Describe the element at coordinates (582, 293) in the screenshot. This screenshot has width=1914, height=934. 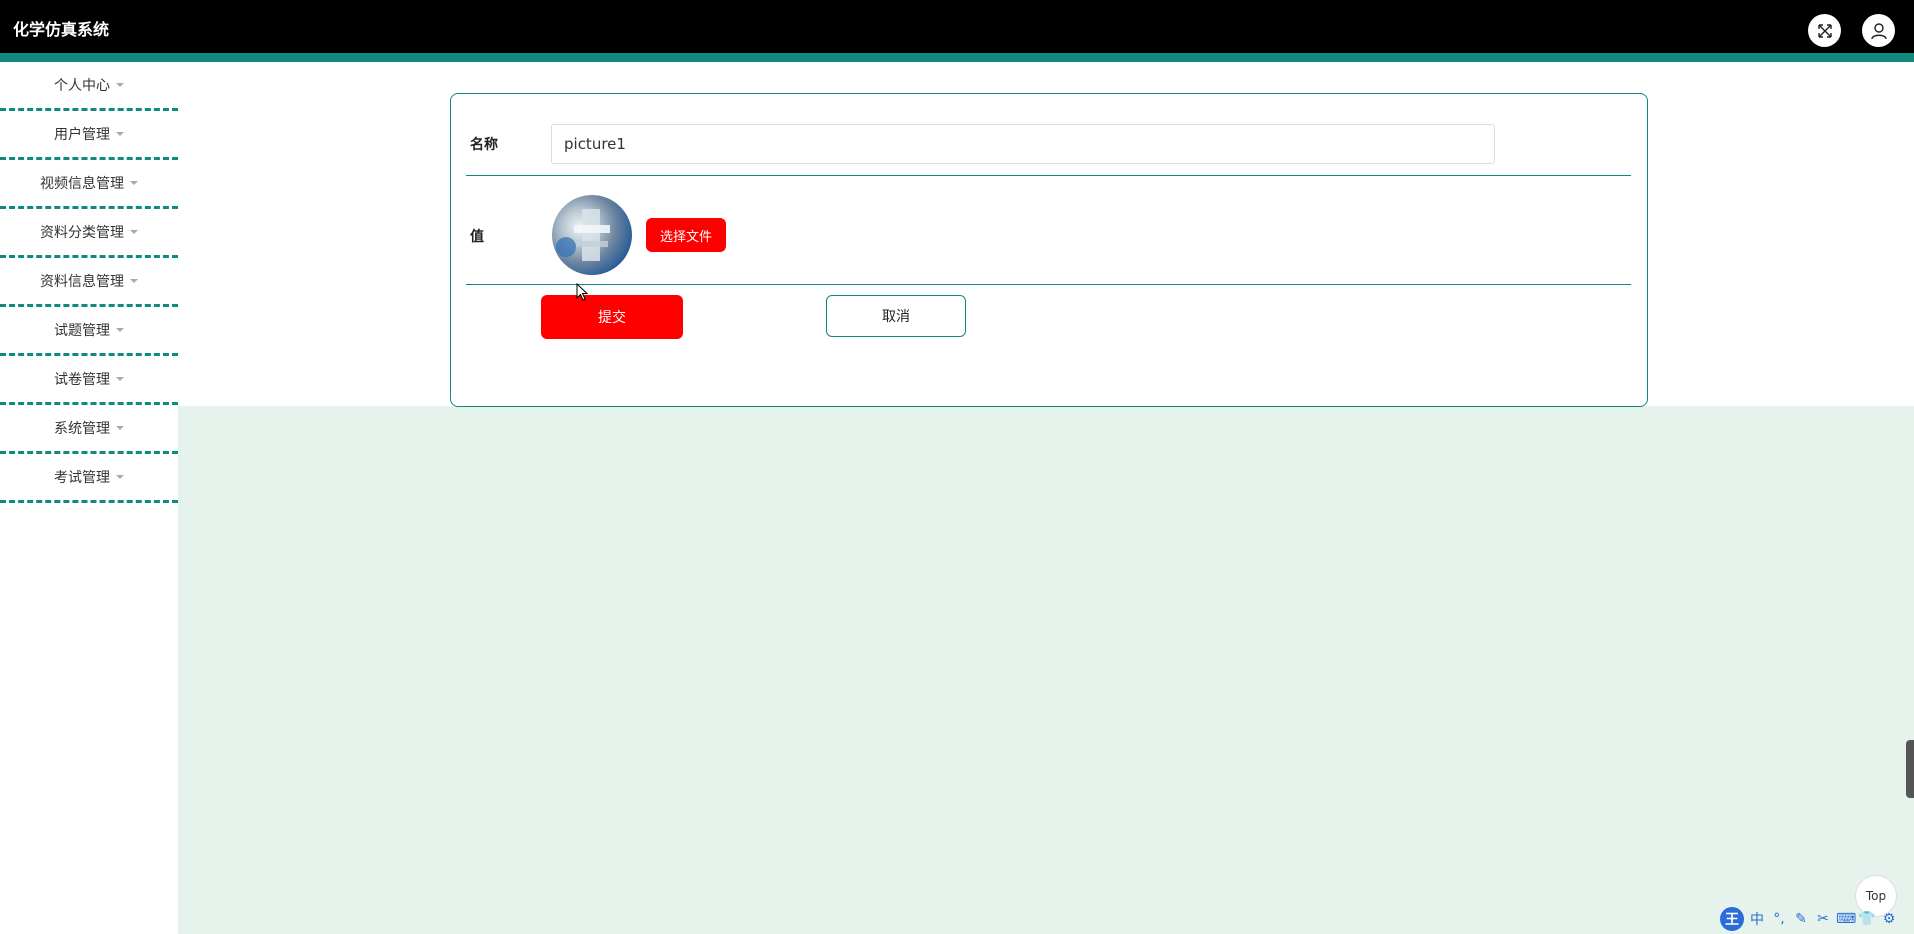
I see `mouse-cursor-icon` at that location.